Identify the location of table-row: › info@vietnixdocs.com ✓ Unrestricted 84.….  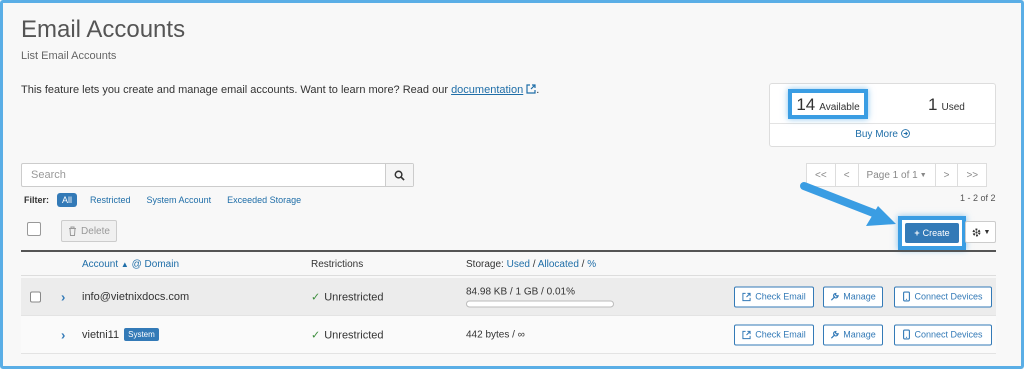
(508, 297).